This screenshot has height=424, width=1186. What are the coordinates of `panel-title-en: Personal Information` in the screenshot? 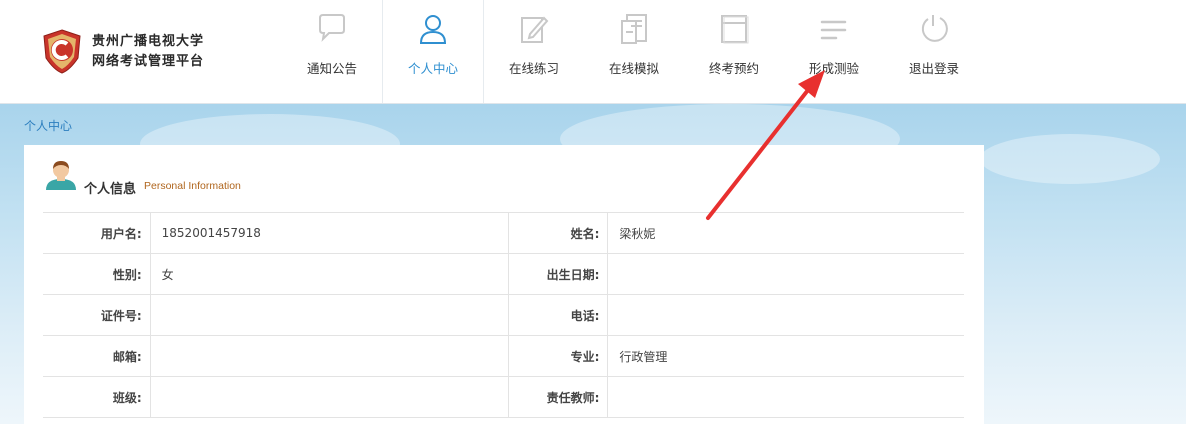 It's located at (192, 186).